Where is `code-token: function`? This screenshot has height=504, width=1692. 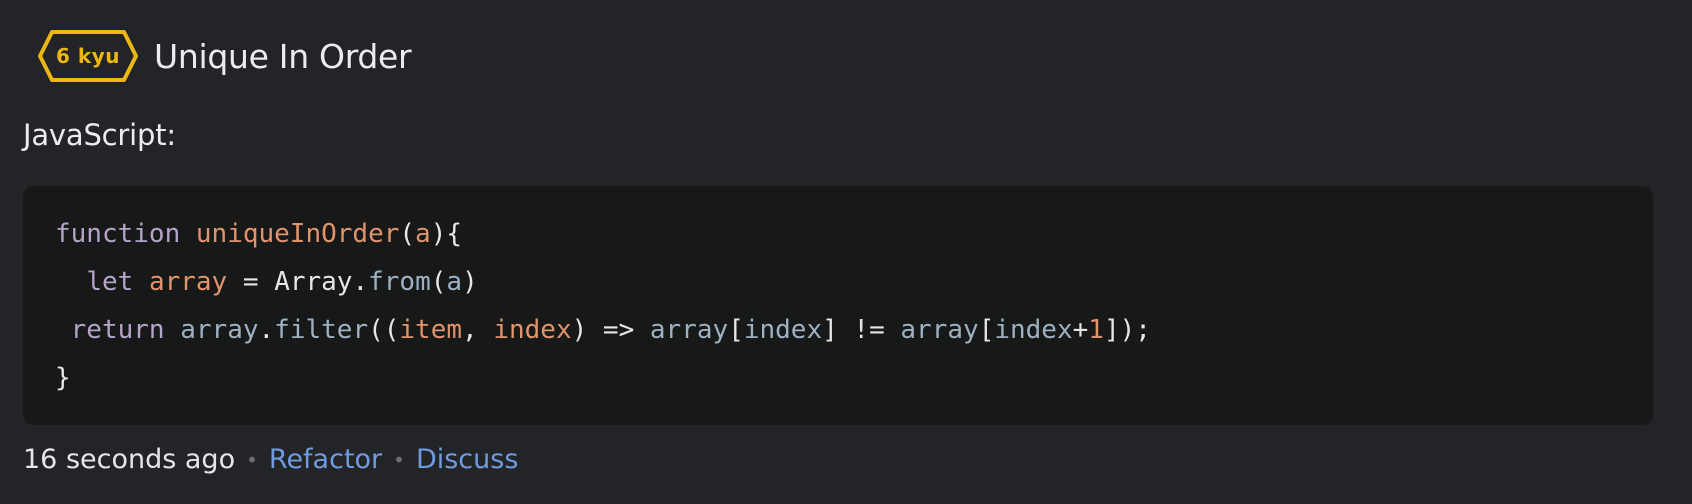
code-token: function is located at coordinates (118, 234).